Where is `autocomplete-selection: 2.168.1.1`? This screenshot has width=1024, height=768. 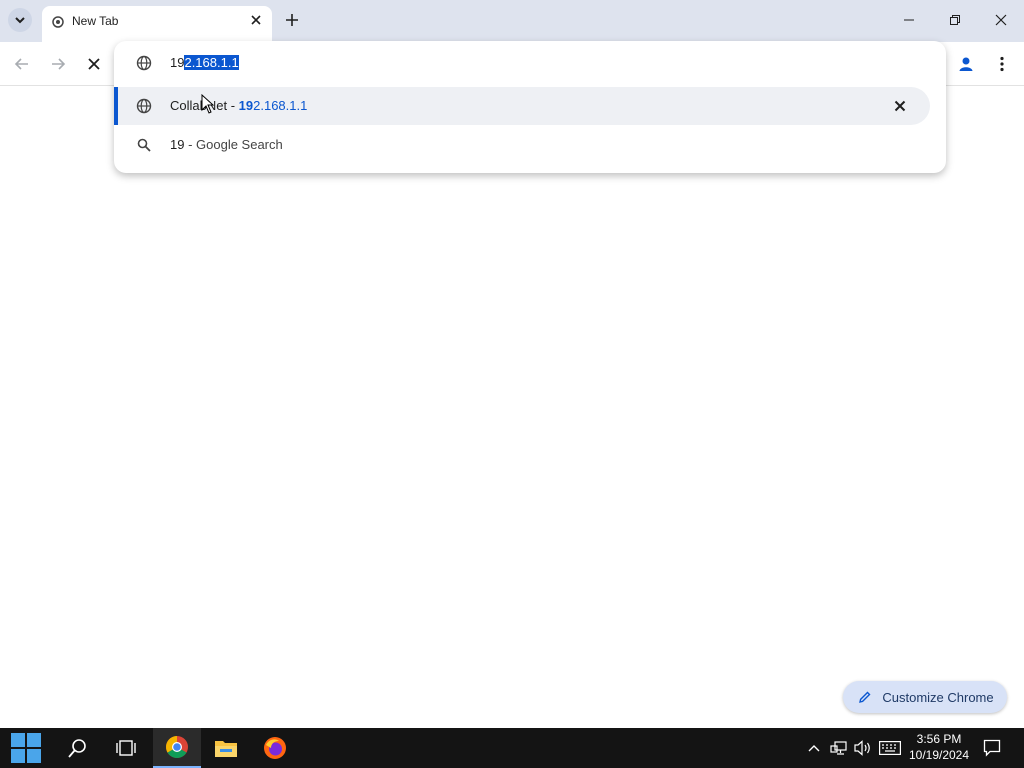 autocomplete-selection: 2.168.1.1 is located at coordinates (211, 62).